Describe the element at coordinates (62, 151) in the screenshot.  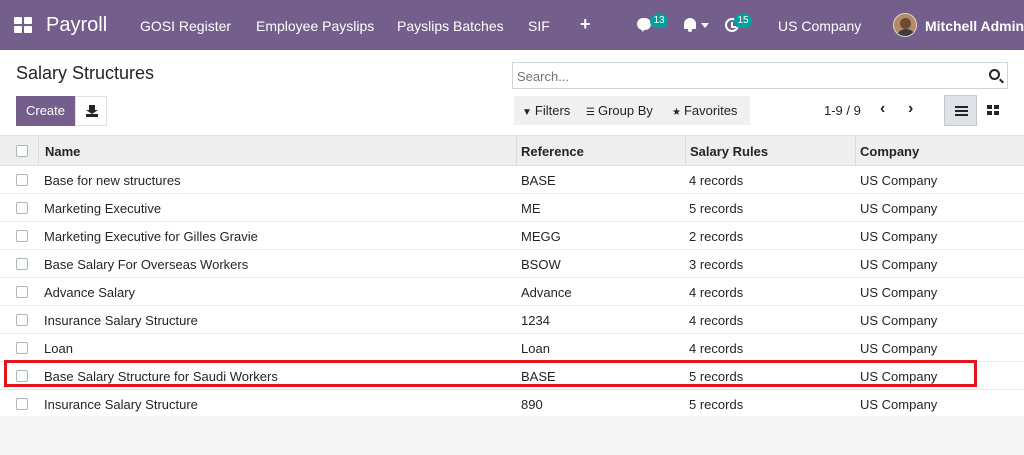
I see `column-header-name: Name` at that location.